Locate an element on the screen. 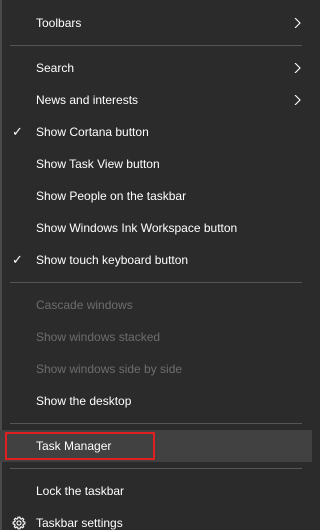  menu-item-label: Show Task View button is located at coordinates (98, 164).